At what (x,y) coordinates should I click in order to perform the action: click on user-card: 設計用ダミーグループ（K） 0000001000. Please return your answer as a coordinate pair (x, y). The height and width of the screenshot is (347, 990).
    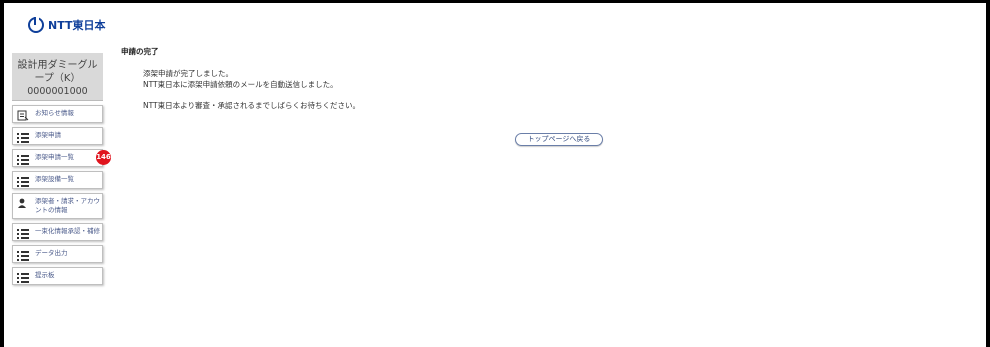
    Looking at the image, I should click on (57, 77).